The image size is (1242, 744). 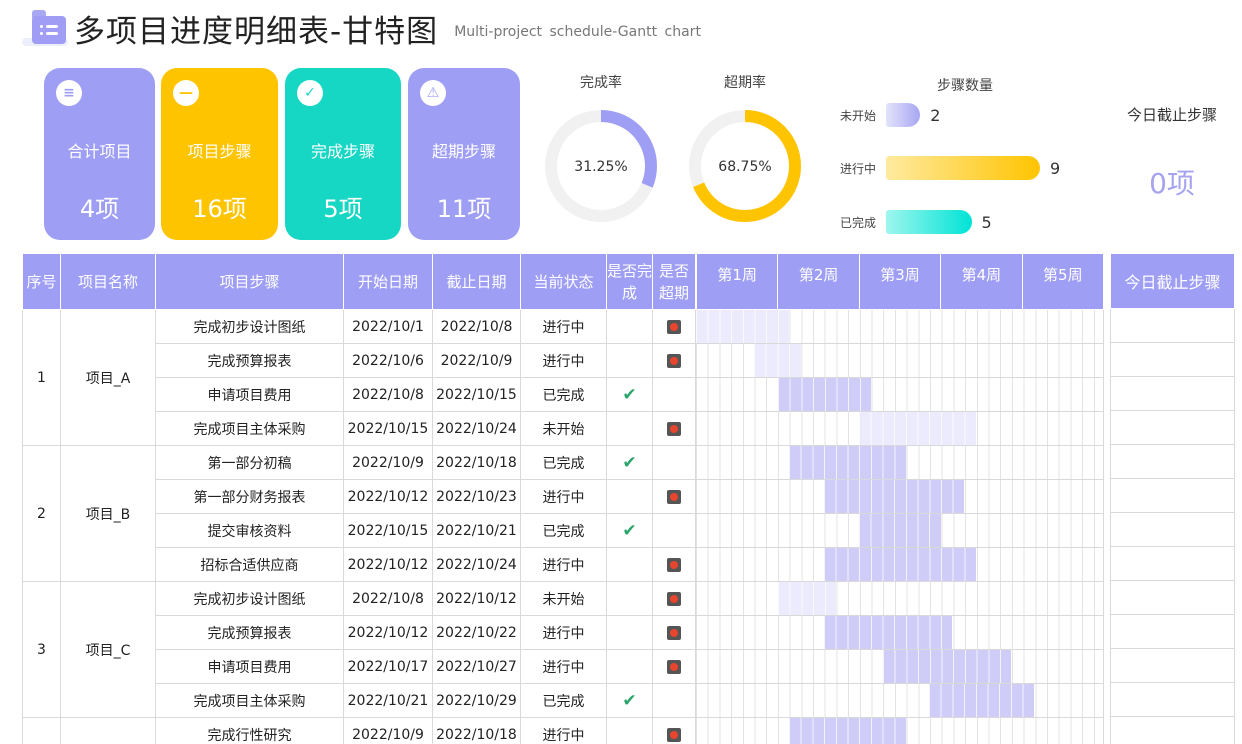 I want to click on project-name: 项目_B, so click(x=108, y=513).